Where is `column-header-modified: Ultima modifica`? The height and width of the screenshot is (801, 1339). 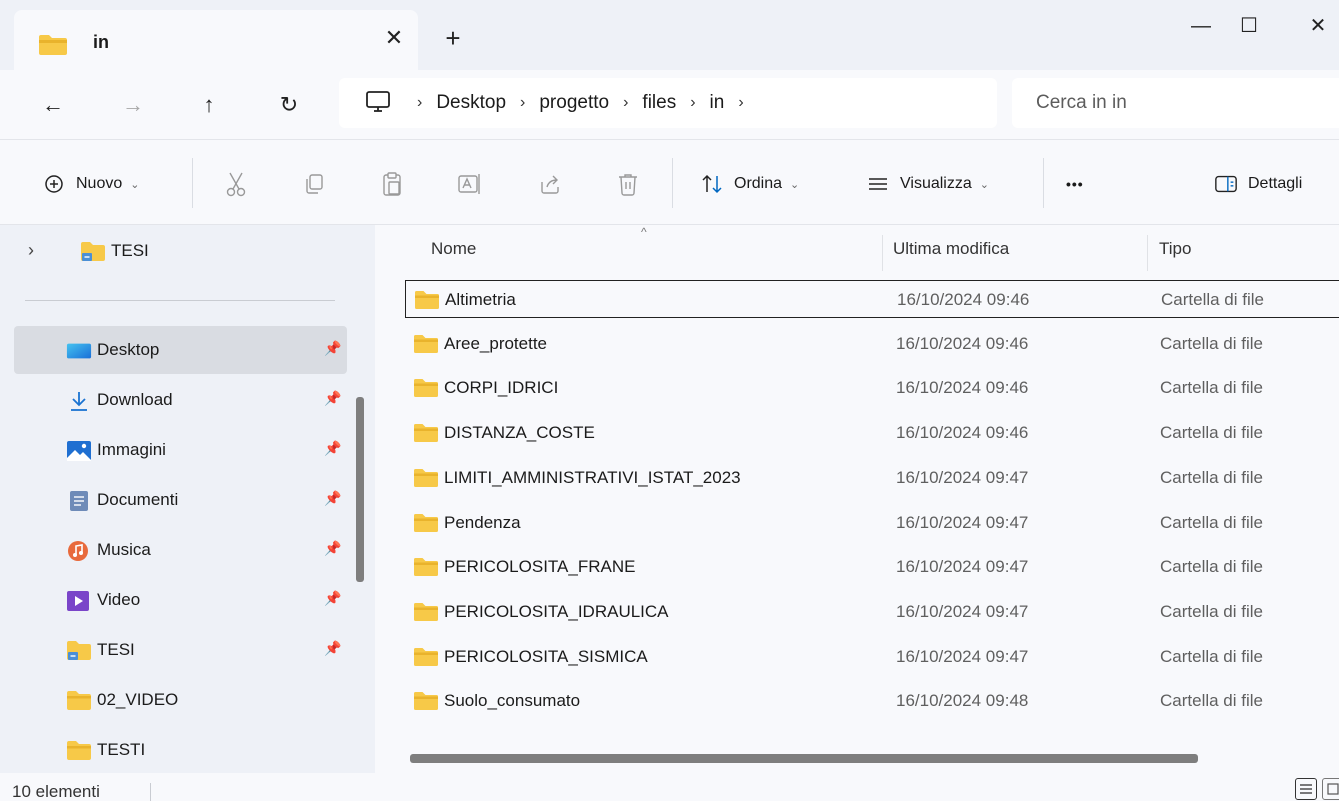
column-header-modified: Ultima modifica is located at coordinates (951, 249).